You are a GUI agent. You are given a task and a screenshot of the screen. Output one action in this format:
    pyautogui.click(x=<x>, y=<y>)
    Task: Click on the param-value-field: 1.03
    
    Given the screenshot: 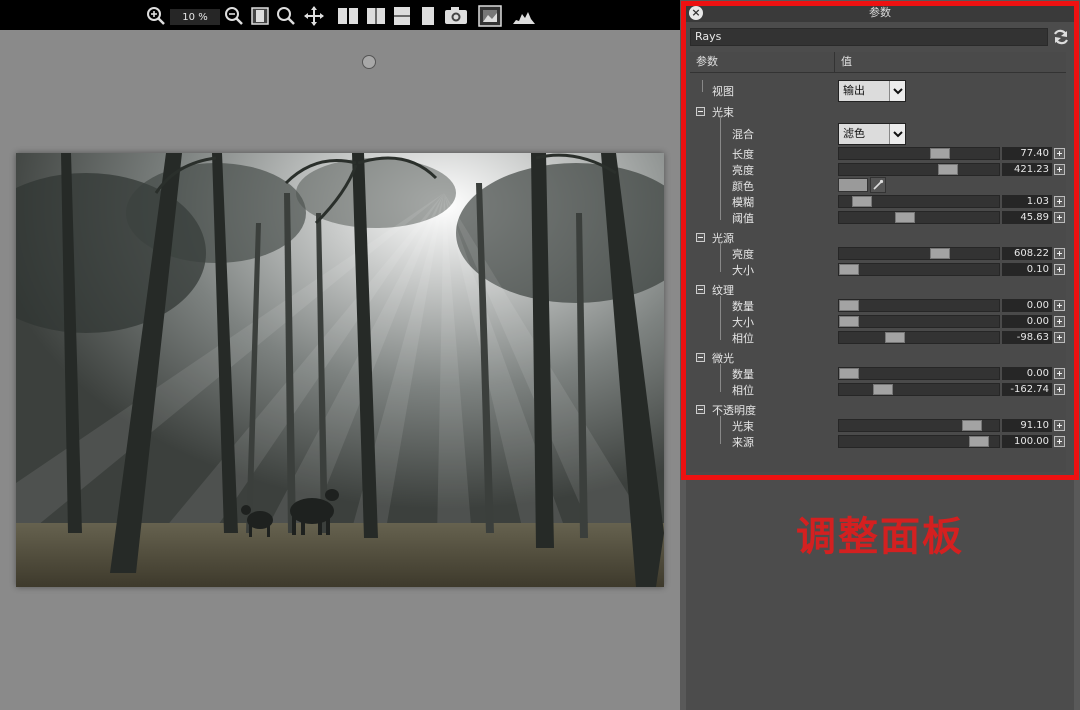 What is the action you would take?
    pyautogui.click(x=1027, y=201)
    